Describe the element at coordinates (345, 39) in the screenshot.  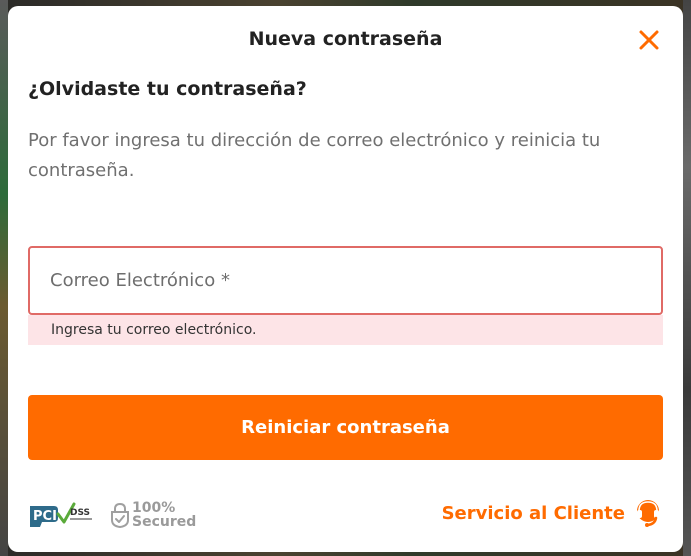
I see `modal-title: Nueva contraseña` at that location.